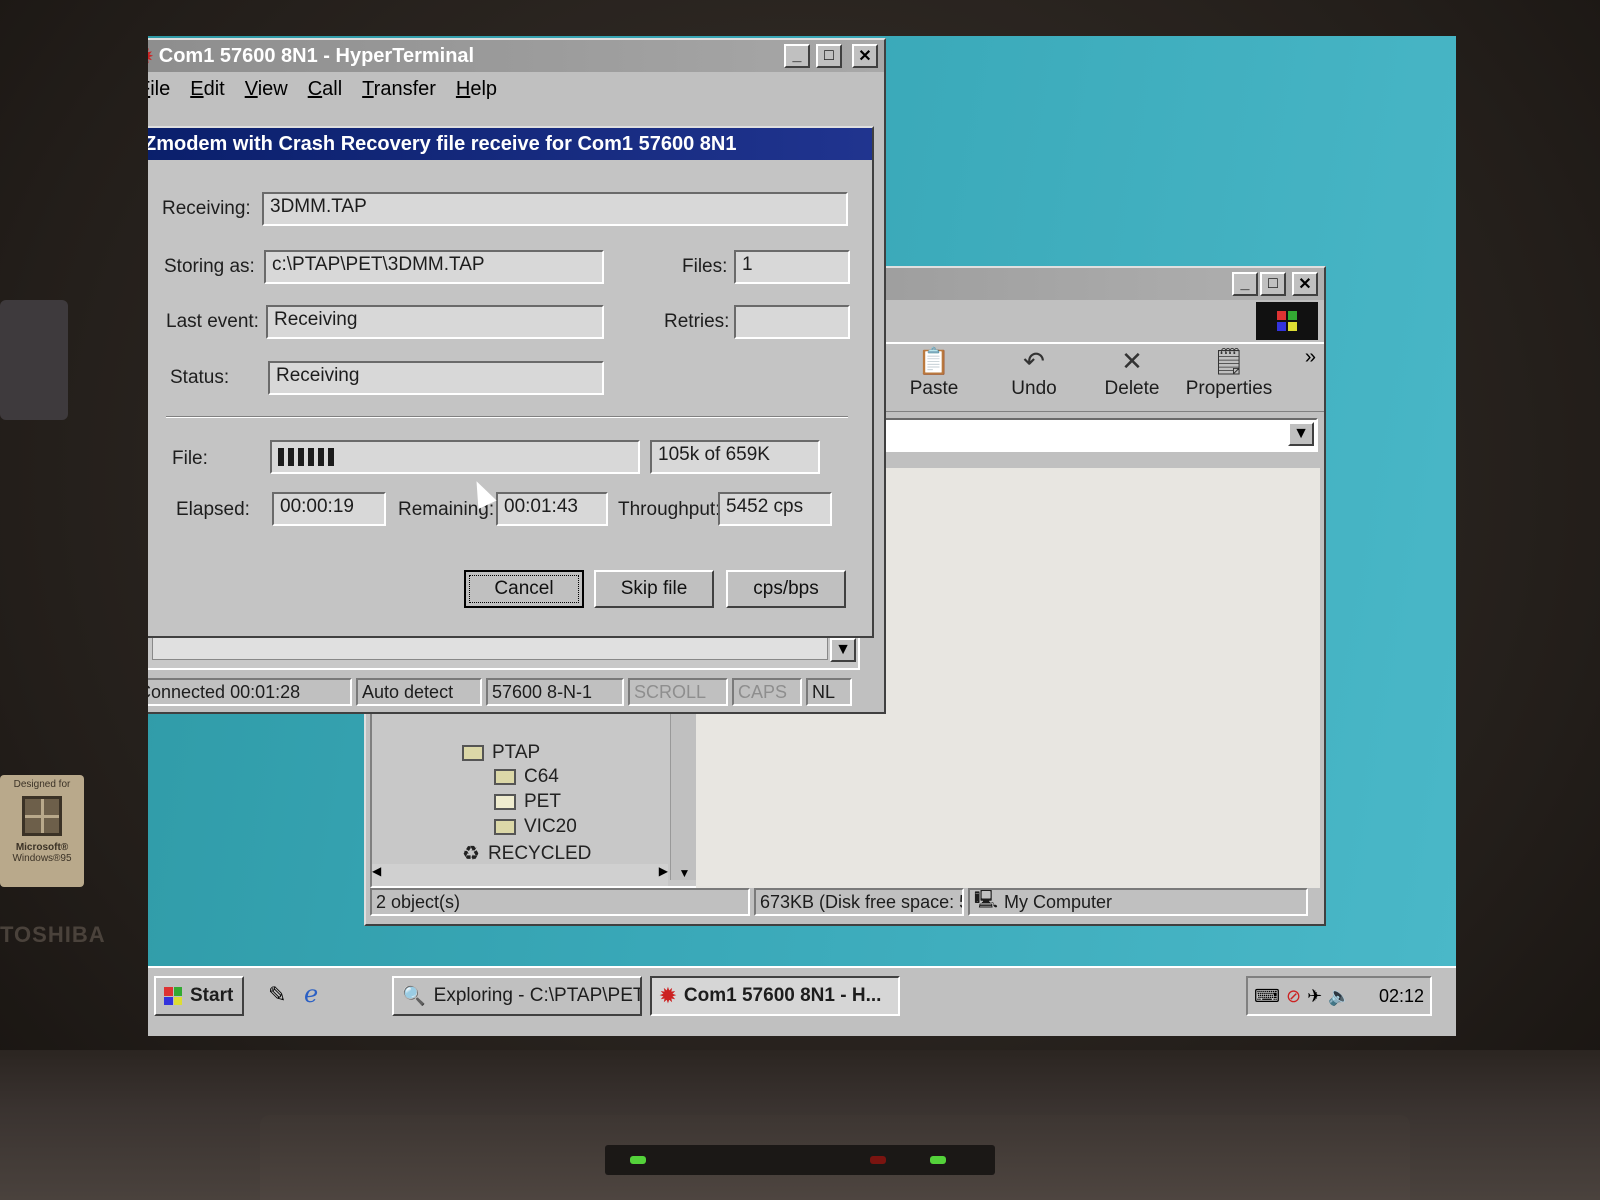 This screenshot has height=1200, width=1600. Describe the element at coordinates (250, 692) in the screenshot. I see `connected-time: Connected 00:01:28` at that location.